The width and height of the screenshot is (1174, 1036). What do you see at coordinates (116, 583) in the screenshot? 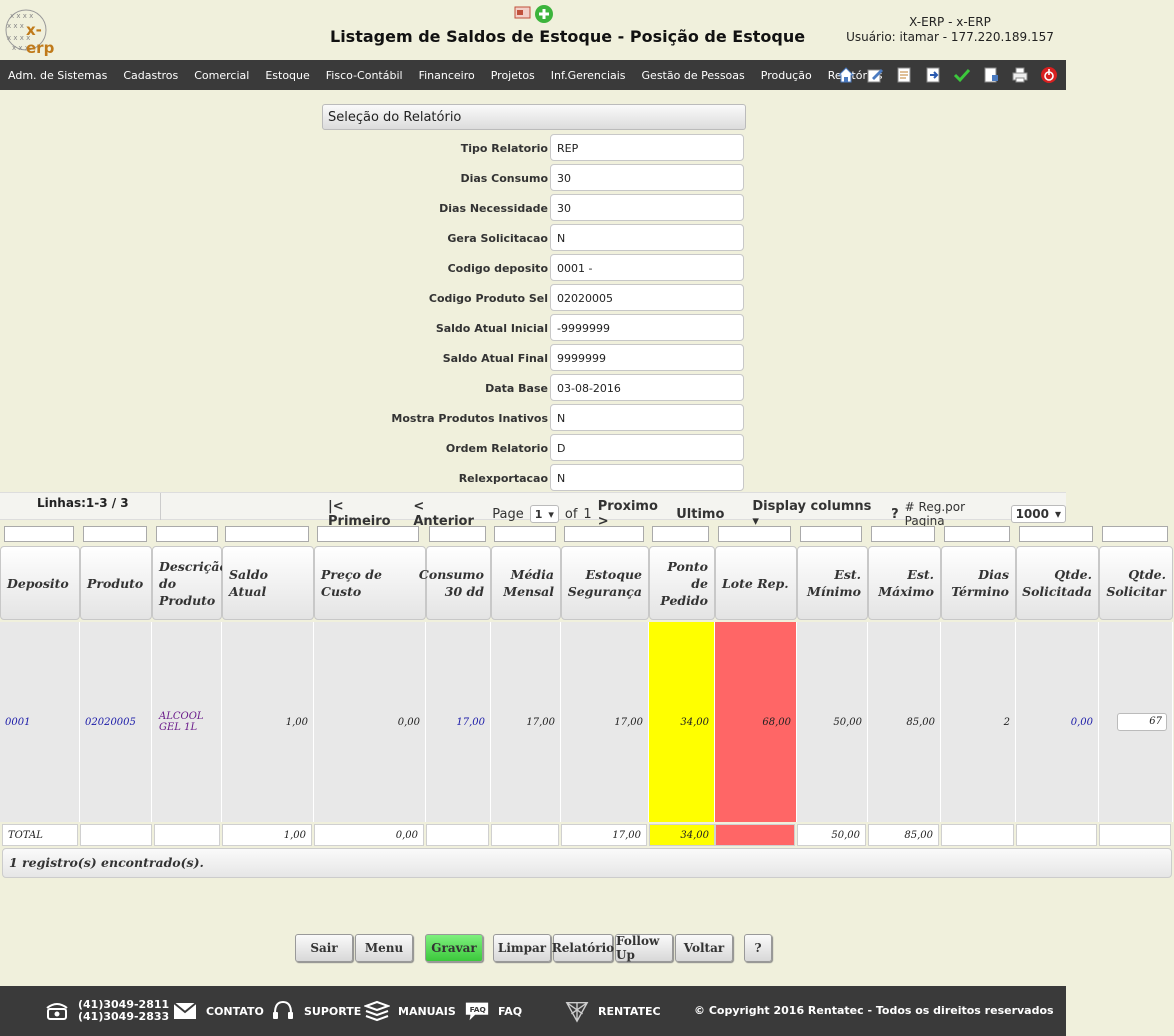
I see `col-header-produto: Produto` at bounding box center [116, 583].